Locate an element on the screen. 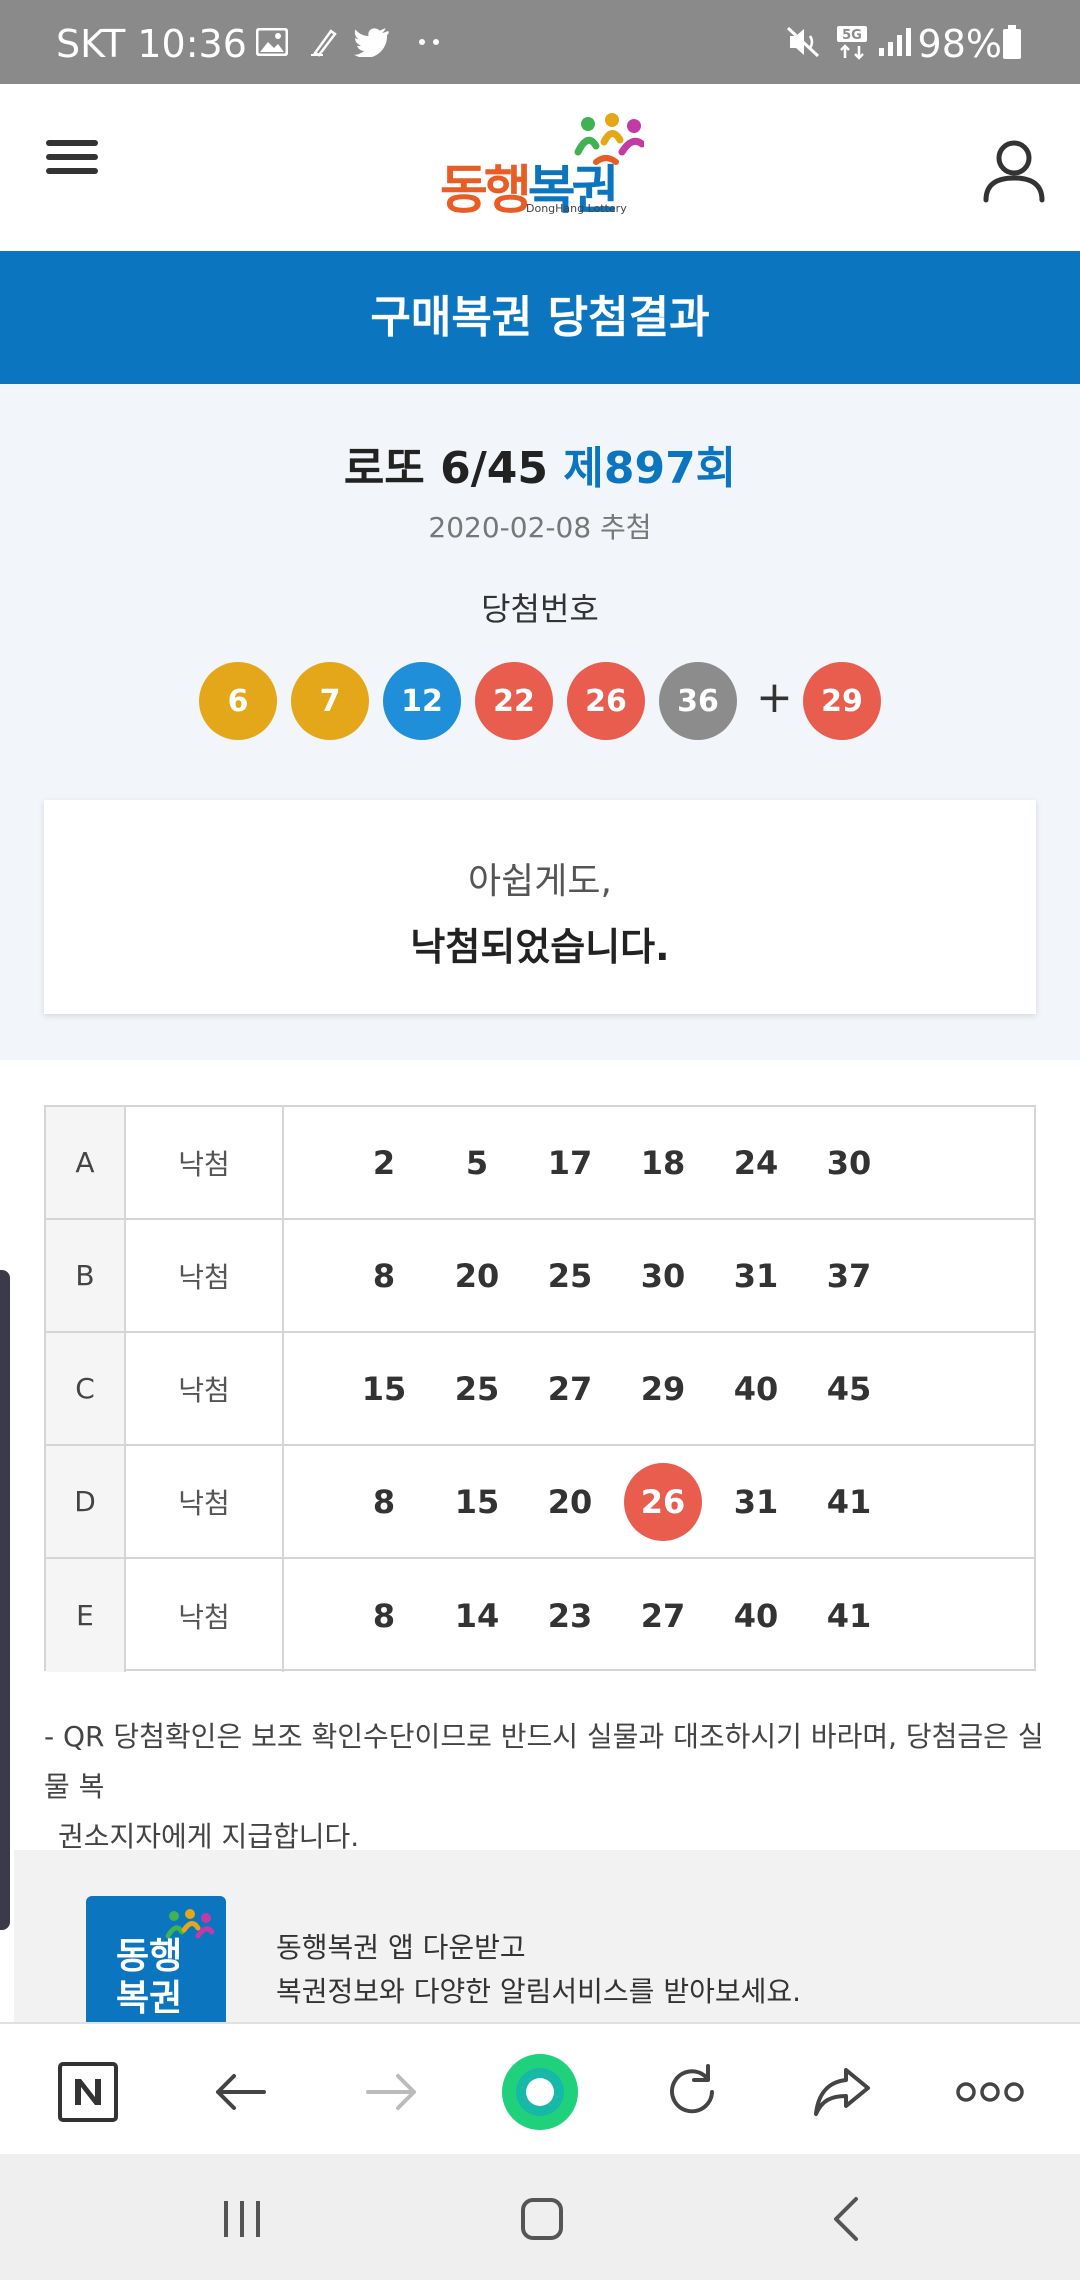  message-line-2: 낙첨되었습니다. is located at coordinates (540, 947).